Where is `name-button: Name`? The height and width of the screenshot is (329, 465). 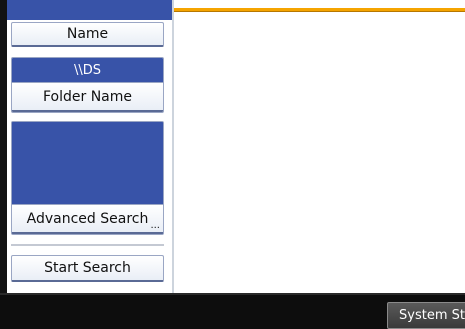 name-button: Name is located at coordinates (87, 34).